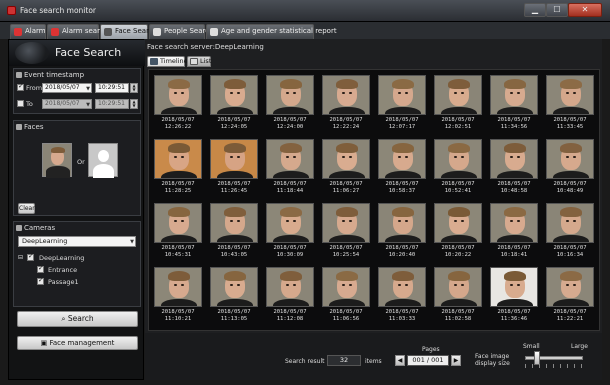 This screenshot has height=385, width=610. I want to click on face-result-item: 2018/05/07 10:52:41, so click(458, 166).